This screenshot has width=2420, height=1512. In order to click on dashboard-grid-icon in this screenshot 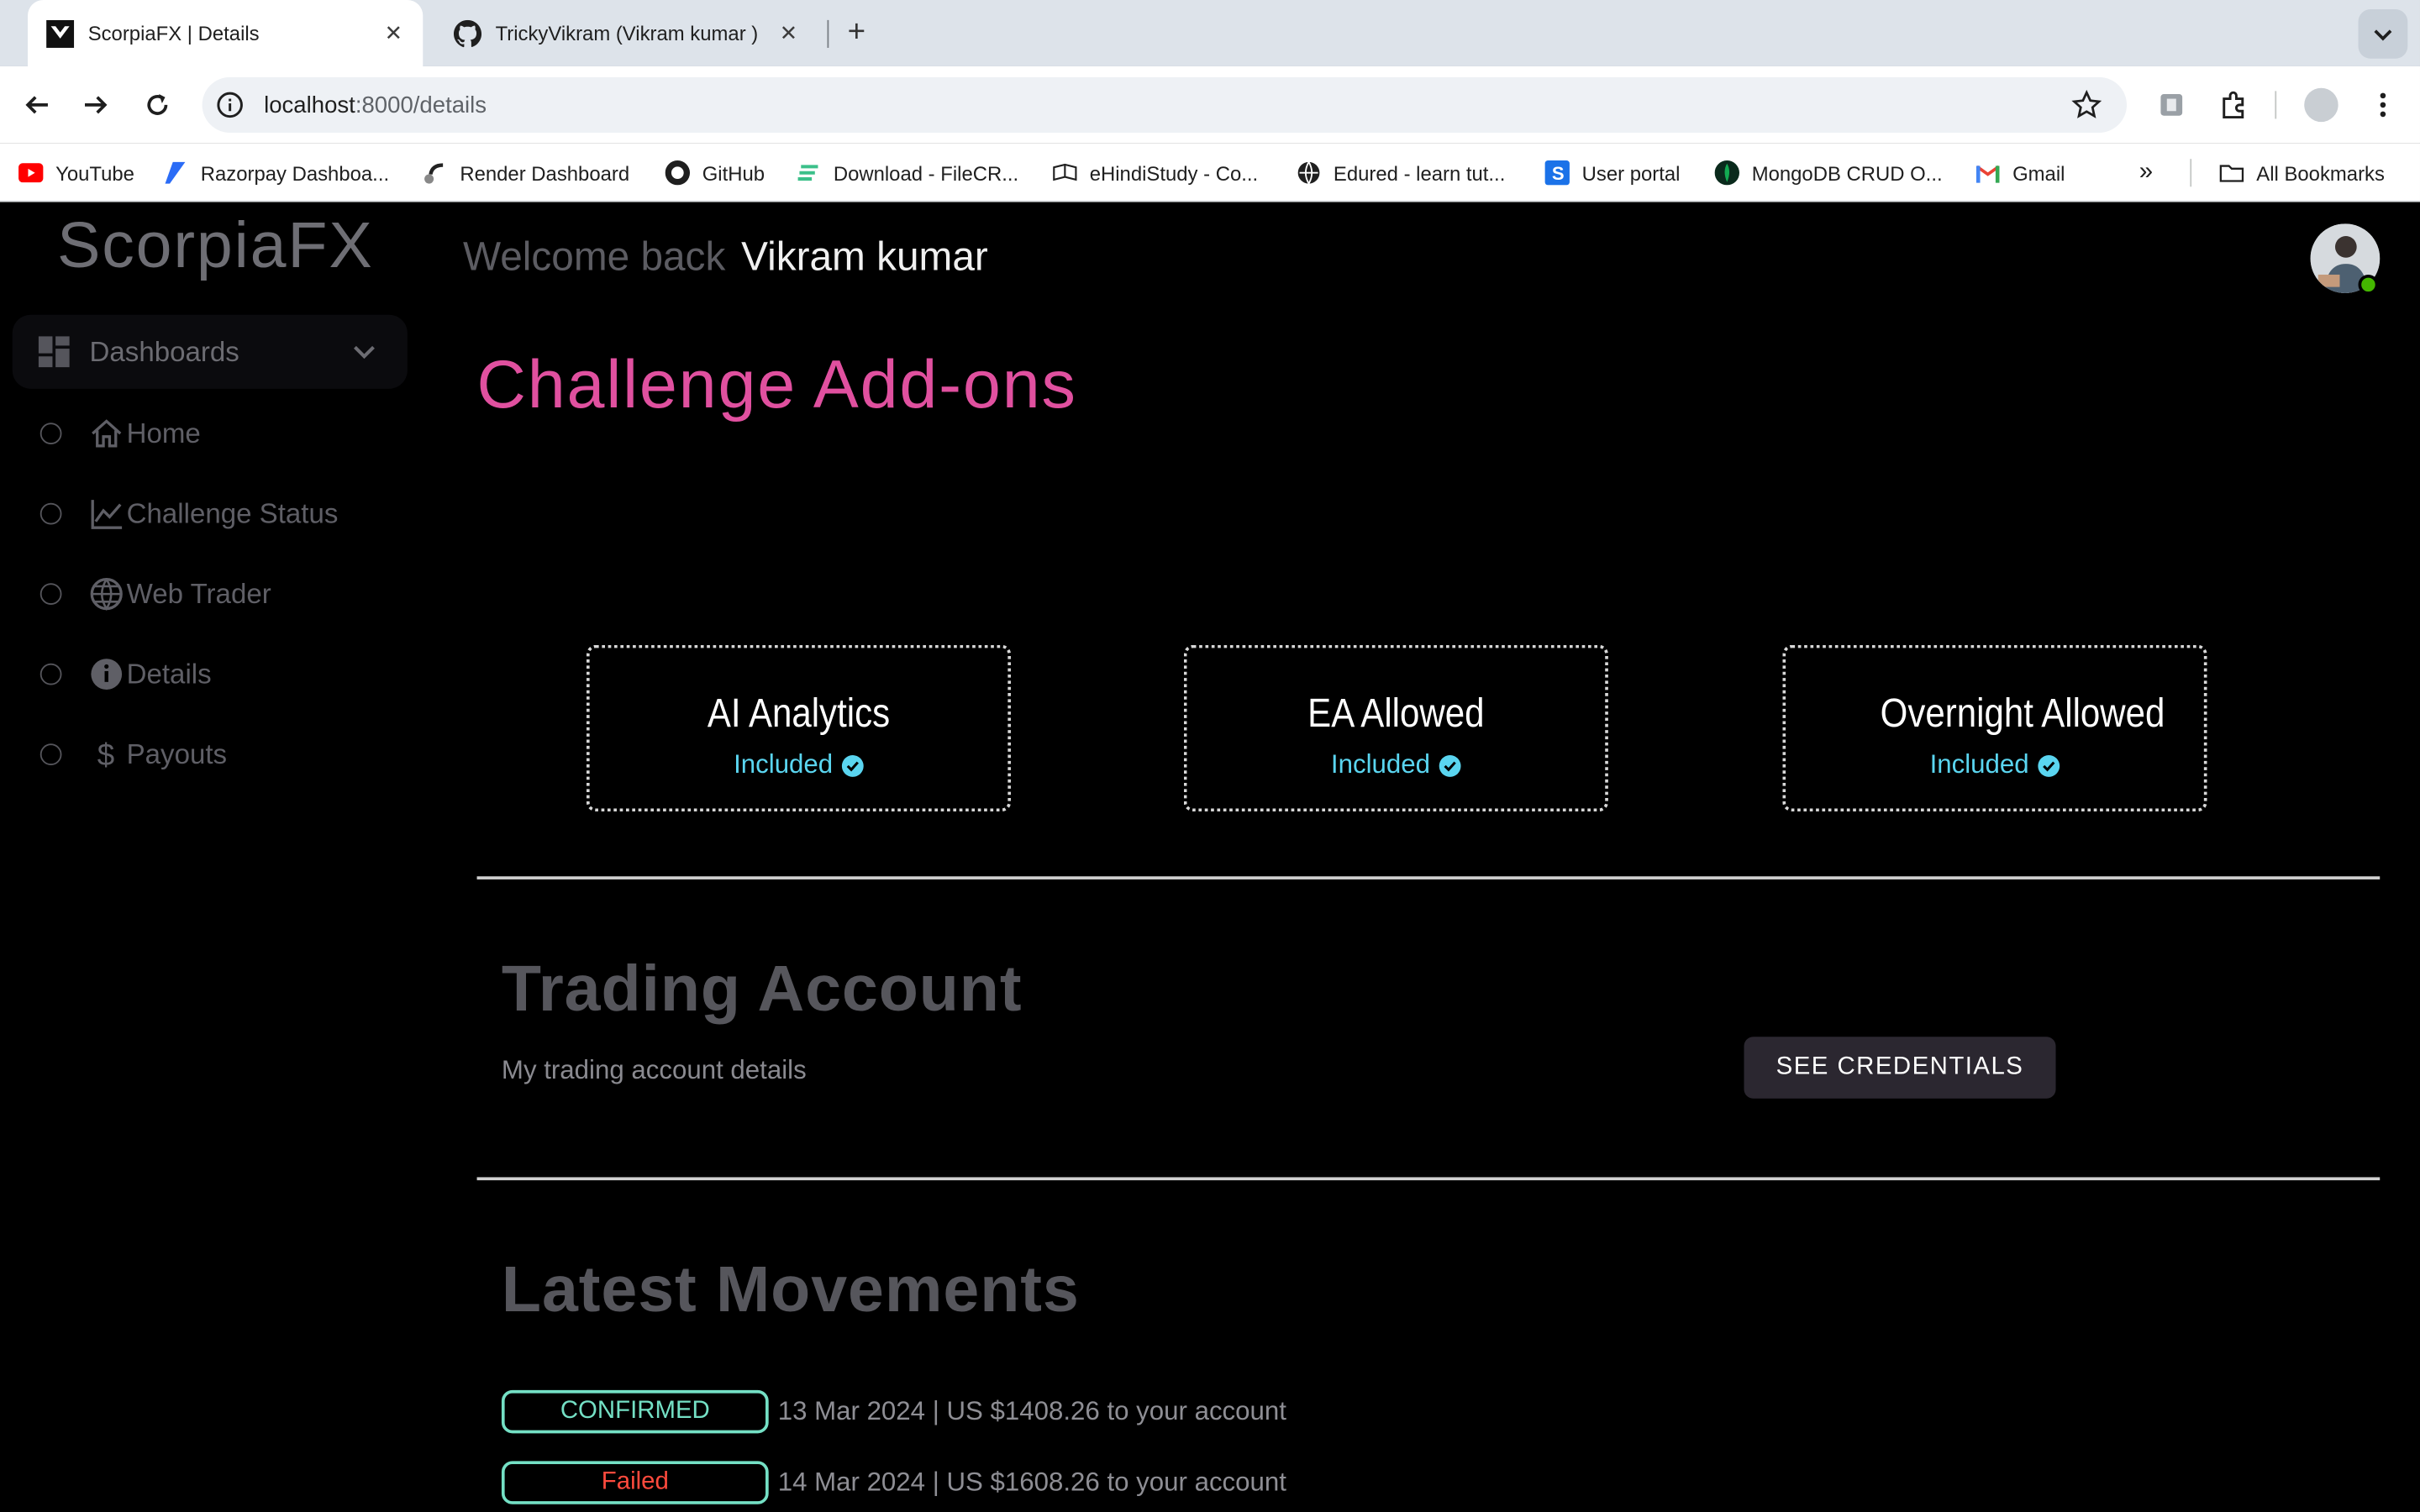, I will do `click(54, 352)`.